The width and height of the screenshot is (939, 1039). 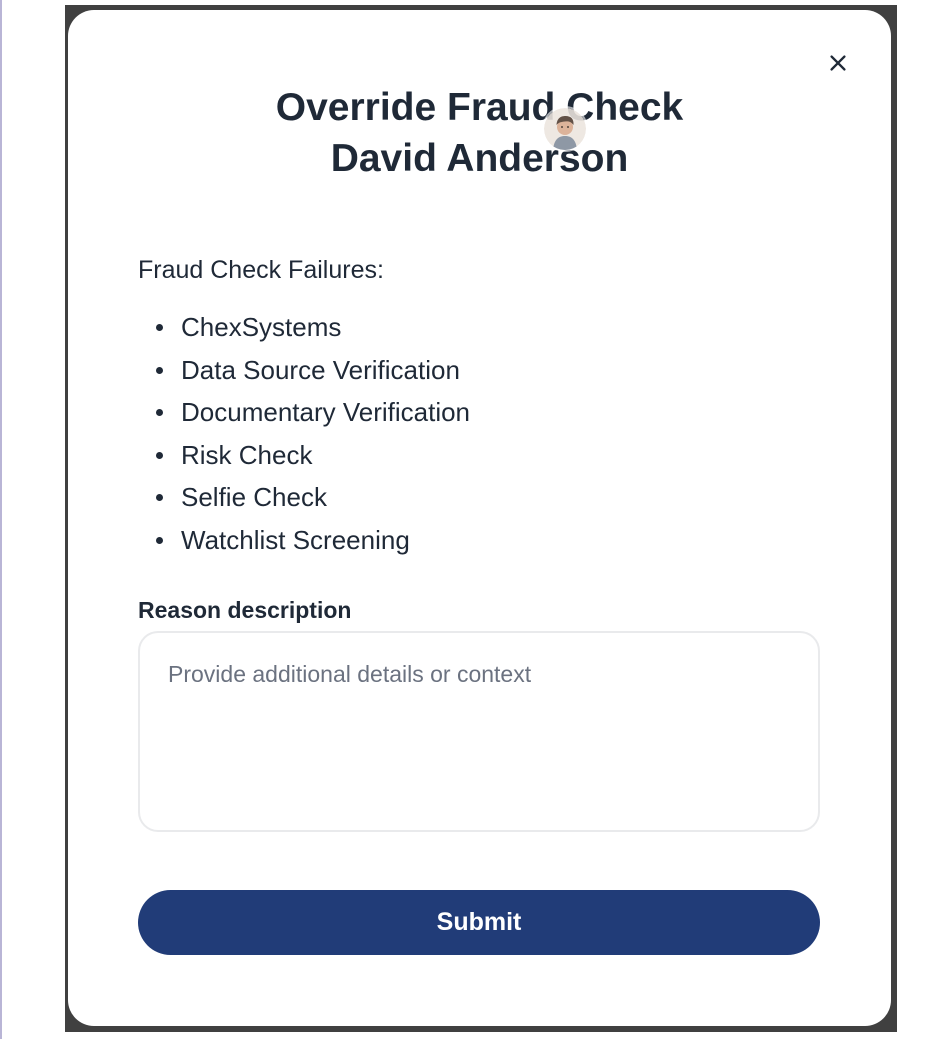 What do you see at coordinates (479, 107) in the screenshot?
I see `modal-title-line-1: Override Fraud Check` at bounding box center [479, 107].